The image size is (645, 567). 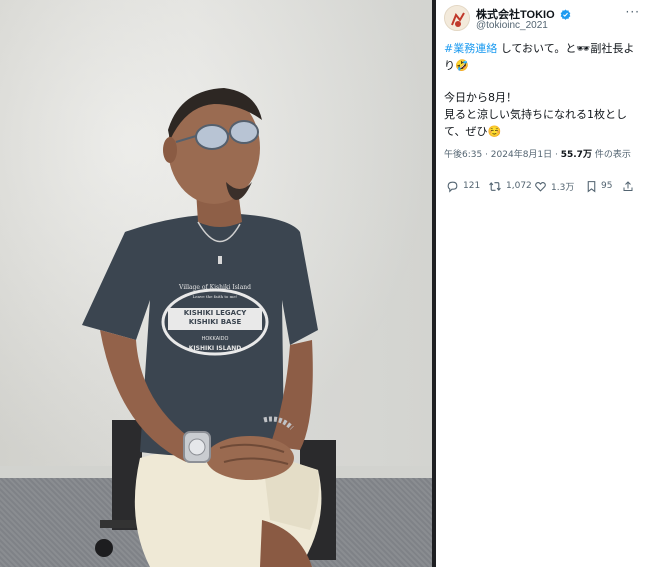 What do you see at coordinates (170, 150) in the screenshot?
I see `ear` at bounding box center [170, 150].